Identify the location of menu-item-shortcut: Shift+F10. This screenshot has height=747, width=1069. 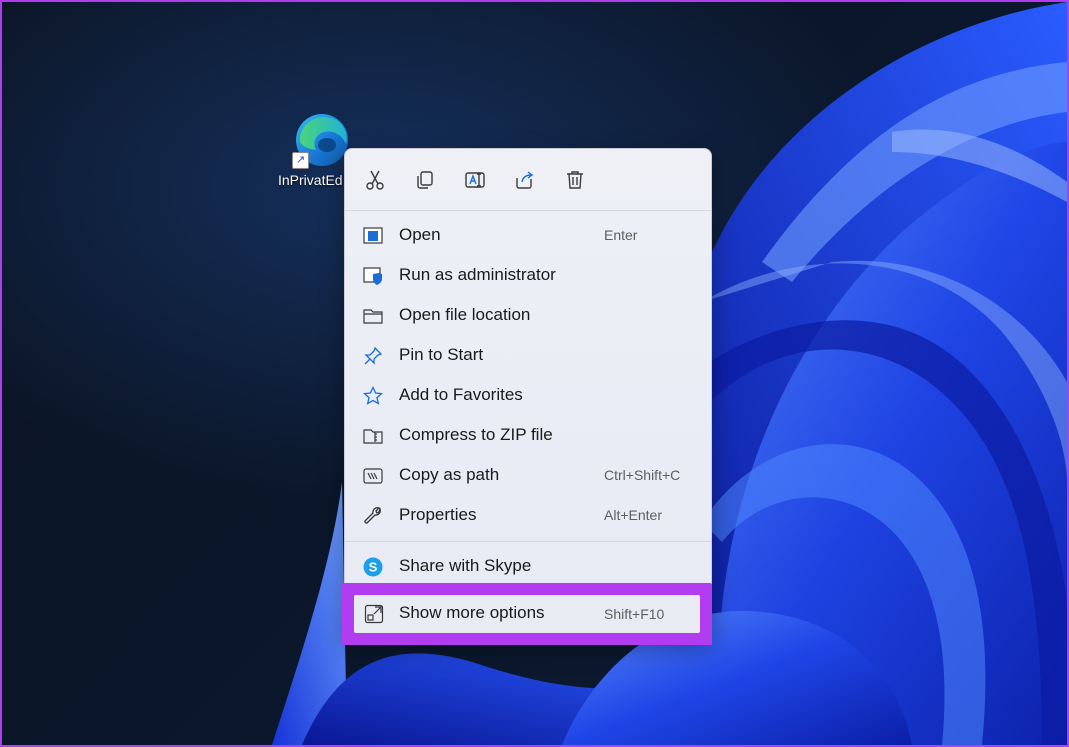
(634, 614).